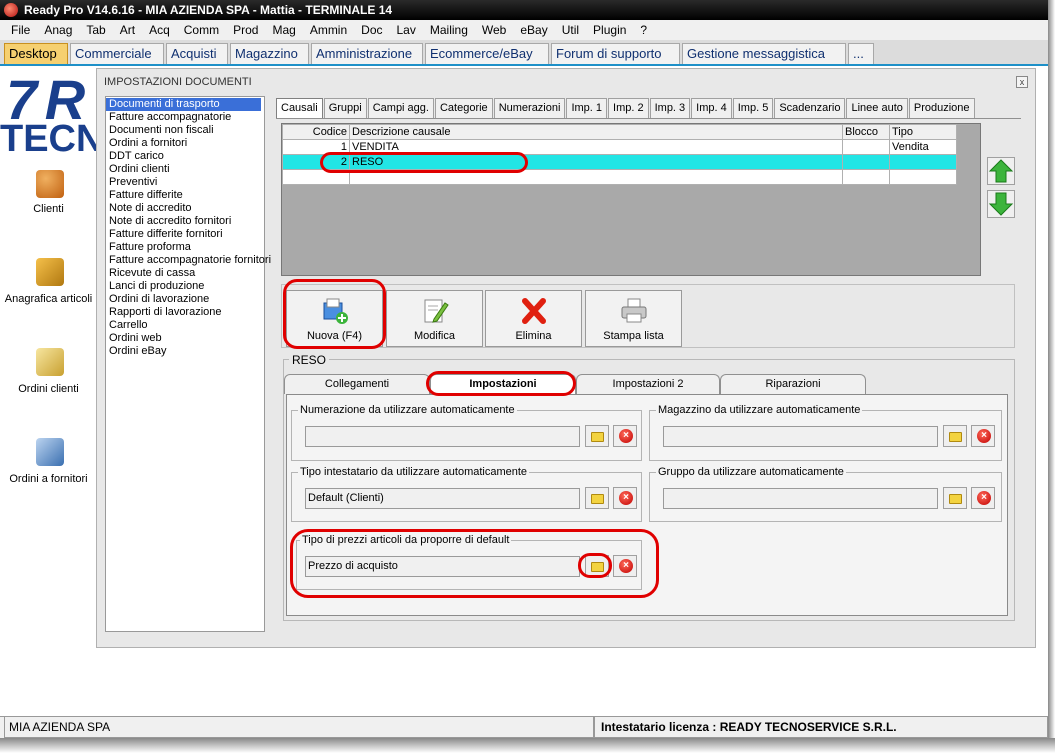  I want to click on list-item: Note di accredito, so click(185, 208).